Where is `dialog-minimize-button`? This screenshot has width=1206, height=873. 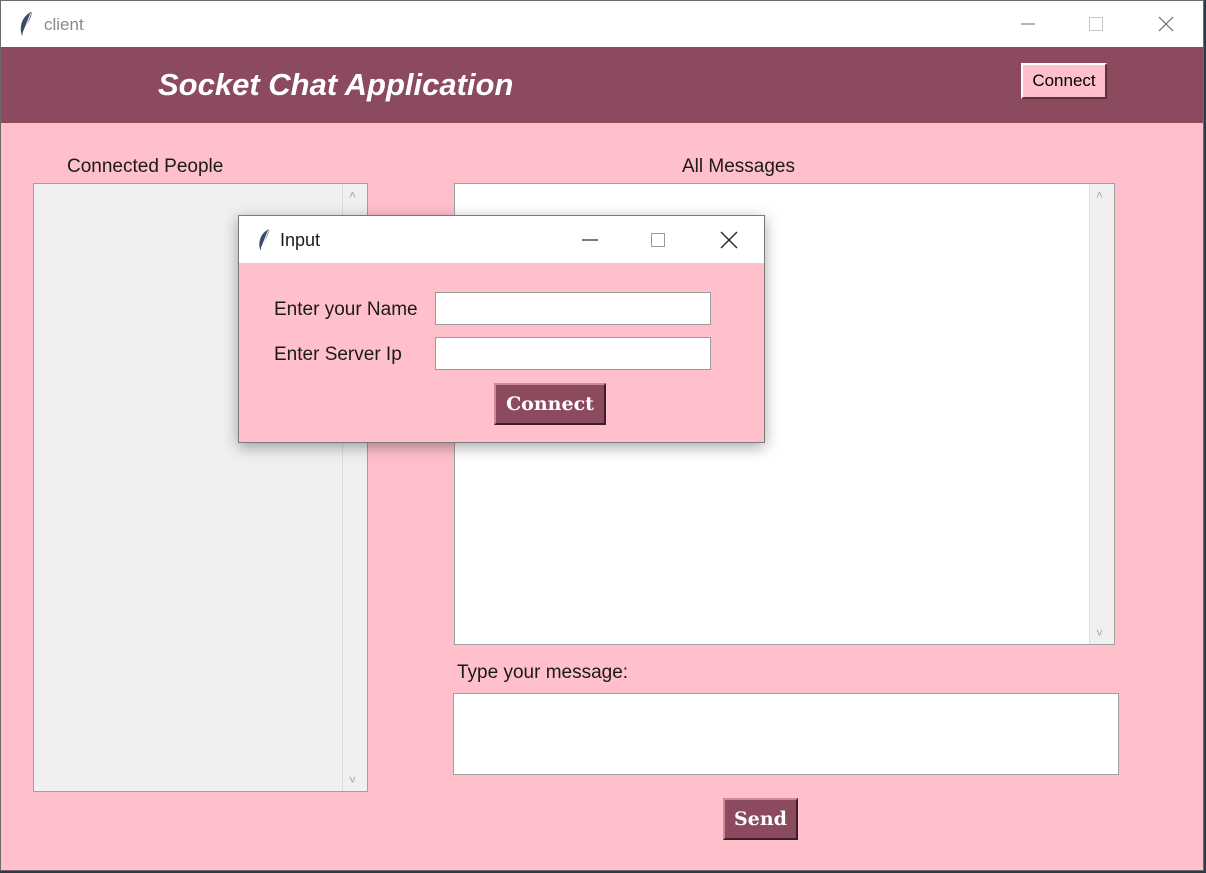 dialog-minimize-button is located at coordinates (590, 239).